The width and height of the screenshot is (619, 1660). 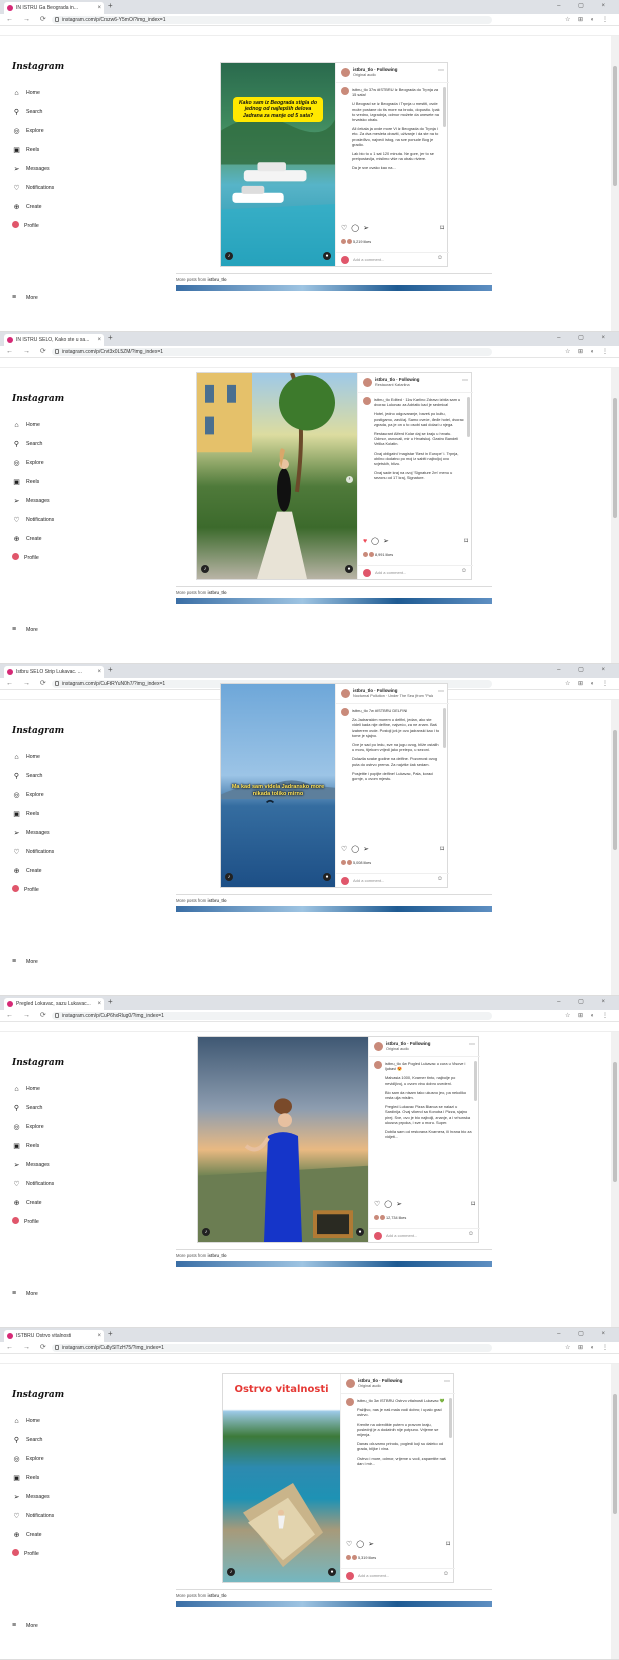 I want to click on nav-item-explore: ◎ Explore, so click(x=27, y=1127).